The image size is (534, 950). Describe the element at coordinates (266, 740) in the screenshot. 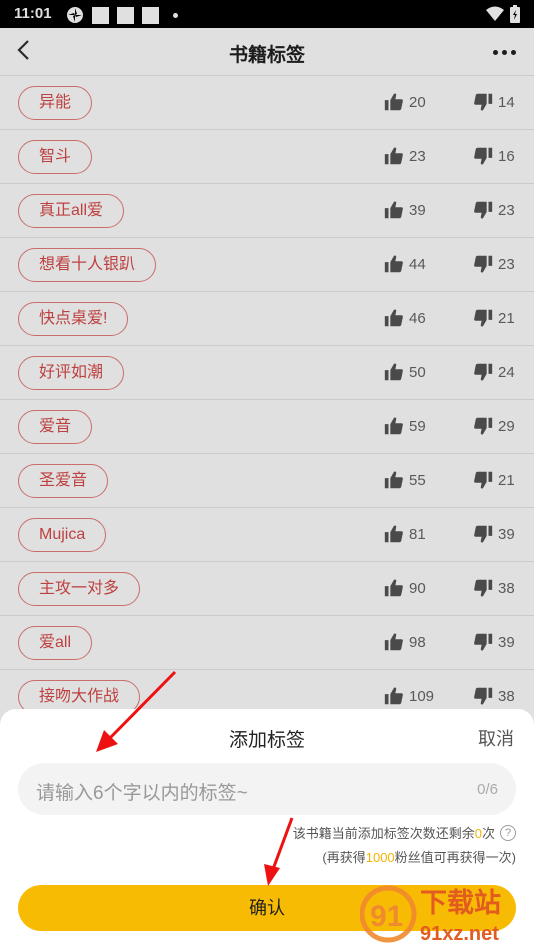

I see `sheet-title: 添加标签` at that location.